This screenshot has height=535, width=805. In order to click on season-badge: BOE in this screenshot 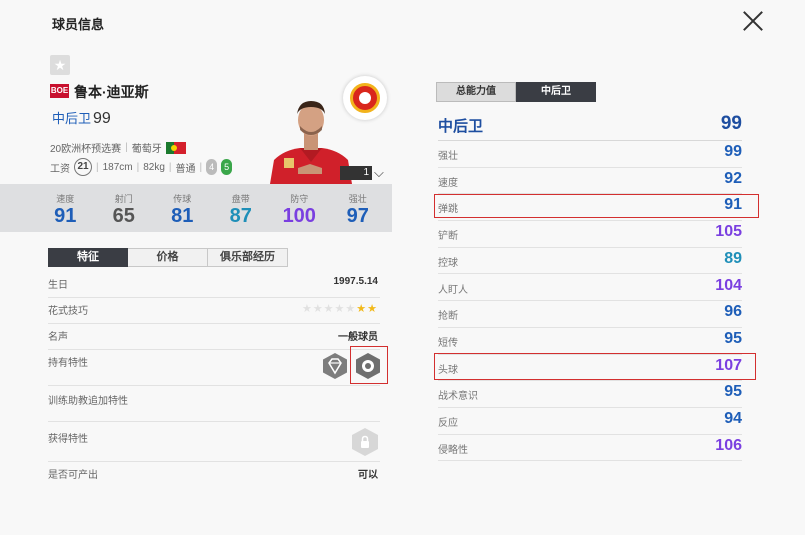, I will do `click(59, 91)`.